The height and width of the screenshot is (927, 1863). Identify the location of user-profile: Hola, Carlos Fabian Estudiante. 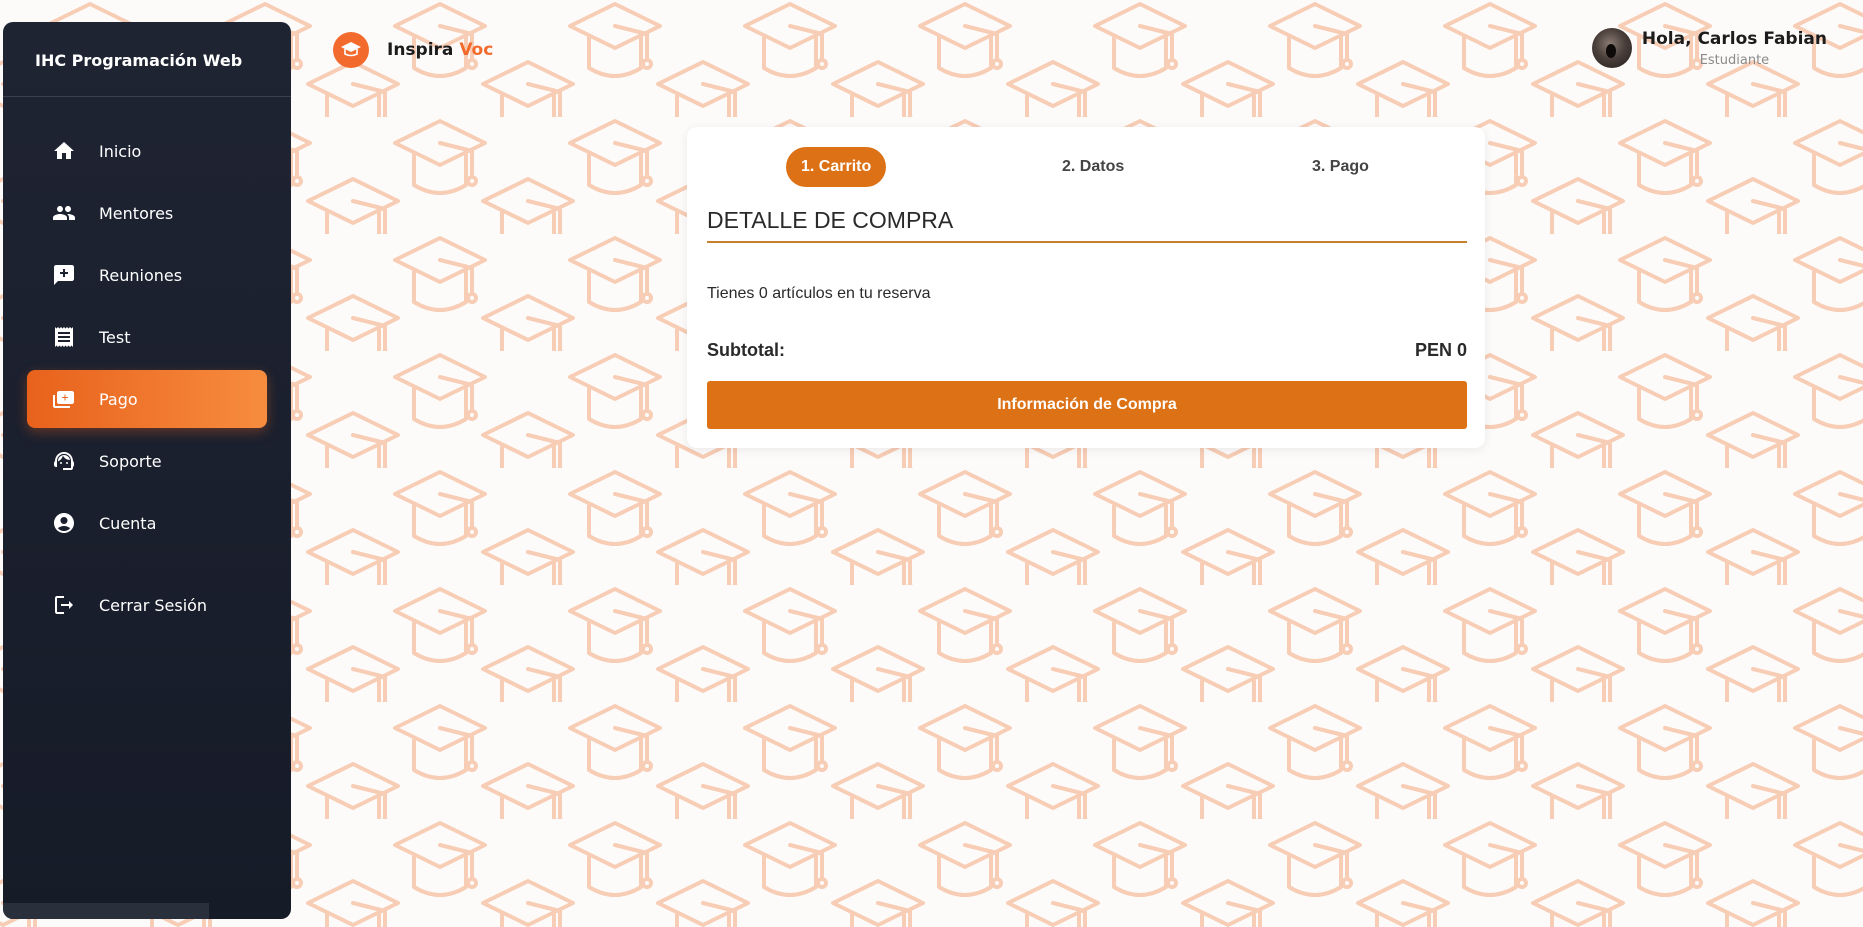
(1709, 48).